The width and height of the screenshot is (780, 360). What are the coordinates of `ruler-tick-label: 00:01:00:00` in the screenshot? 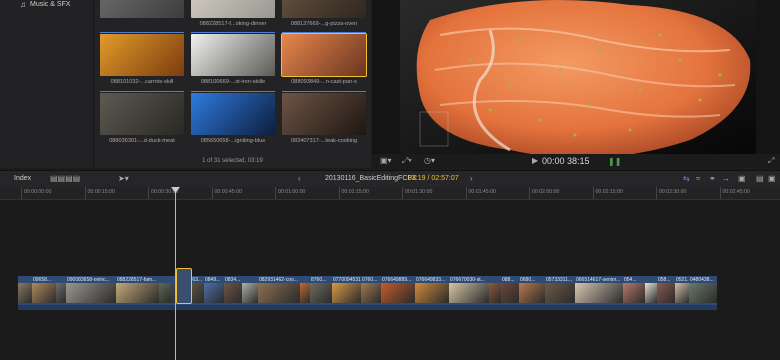 It's located at (292, 192).